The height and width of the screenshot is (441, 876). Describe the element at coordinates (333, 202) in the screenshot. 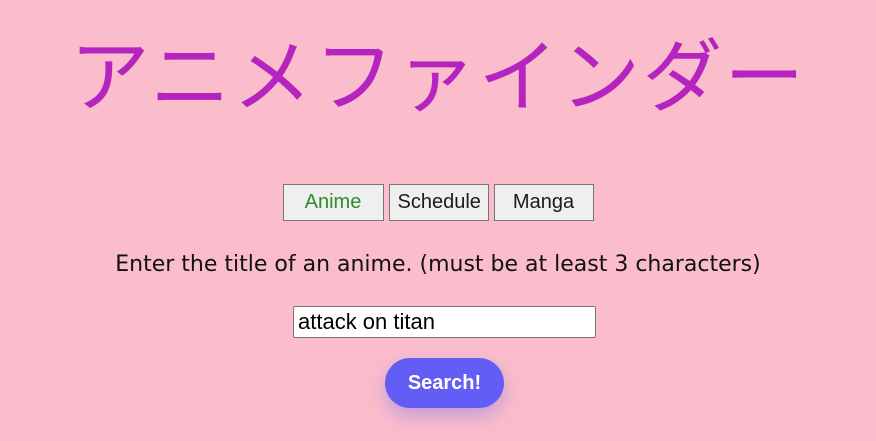

I see `tab-anime: Anime` at that location.